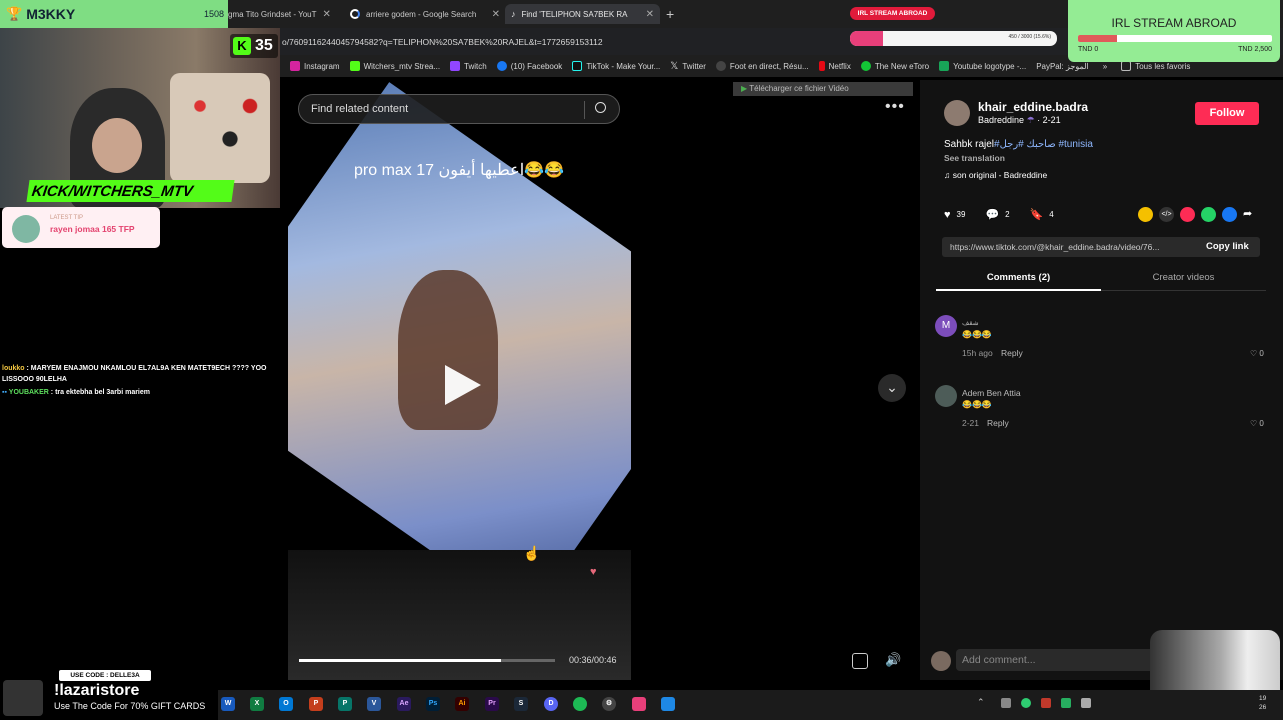 The image size is (1283, 720). Describe the element at coordinates (580, 704) in the screenshot. I see `spotify-icon` at that location.